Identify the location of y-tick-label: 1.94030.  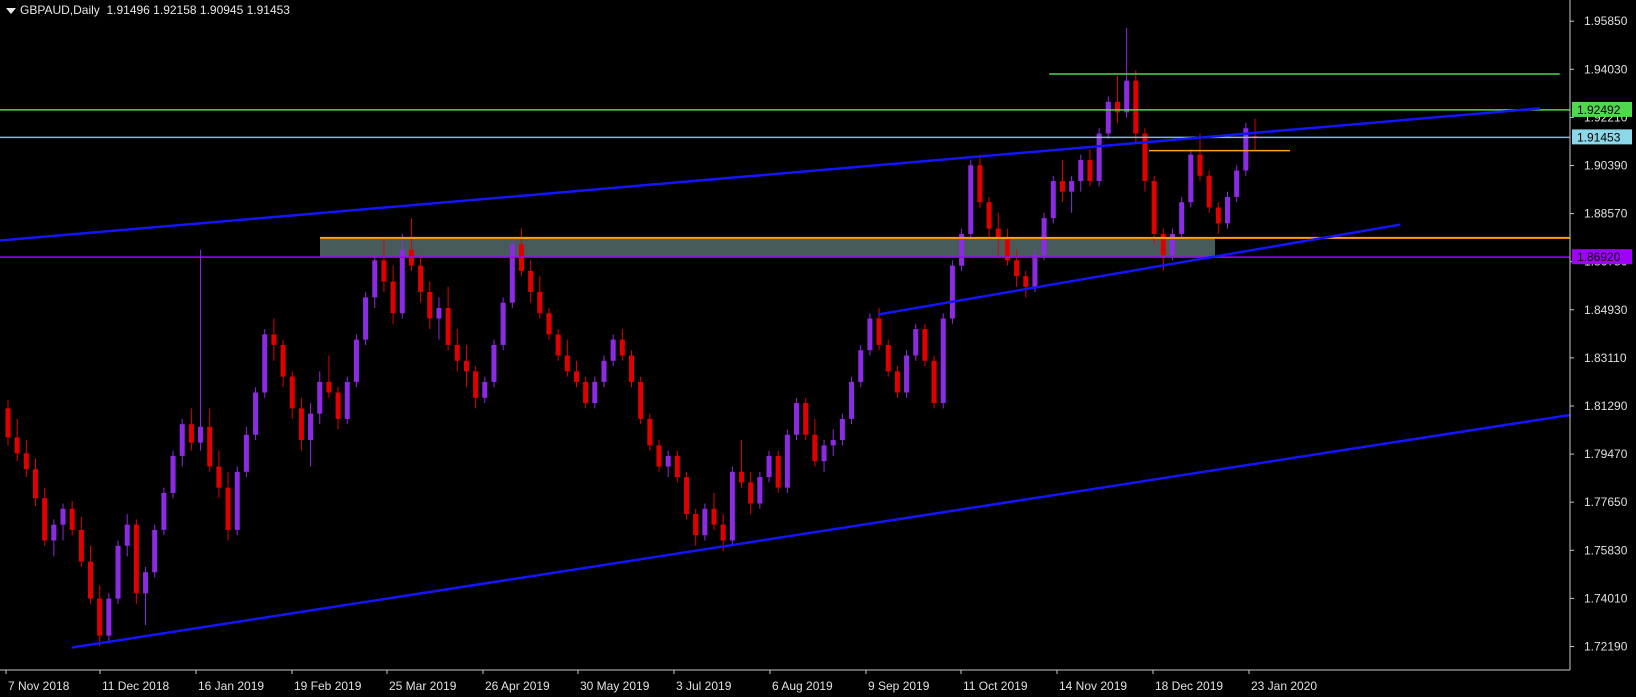
(1606, 69).